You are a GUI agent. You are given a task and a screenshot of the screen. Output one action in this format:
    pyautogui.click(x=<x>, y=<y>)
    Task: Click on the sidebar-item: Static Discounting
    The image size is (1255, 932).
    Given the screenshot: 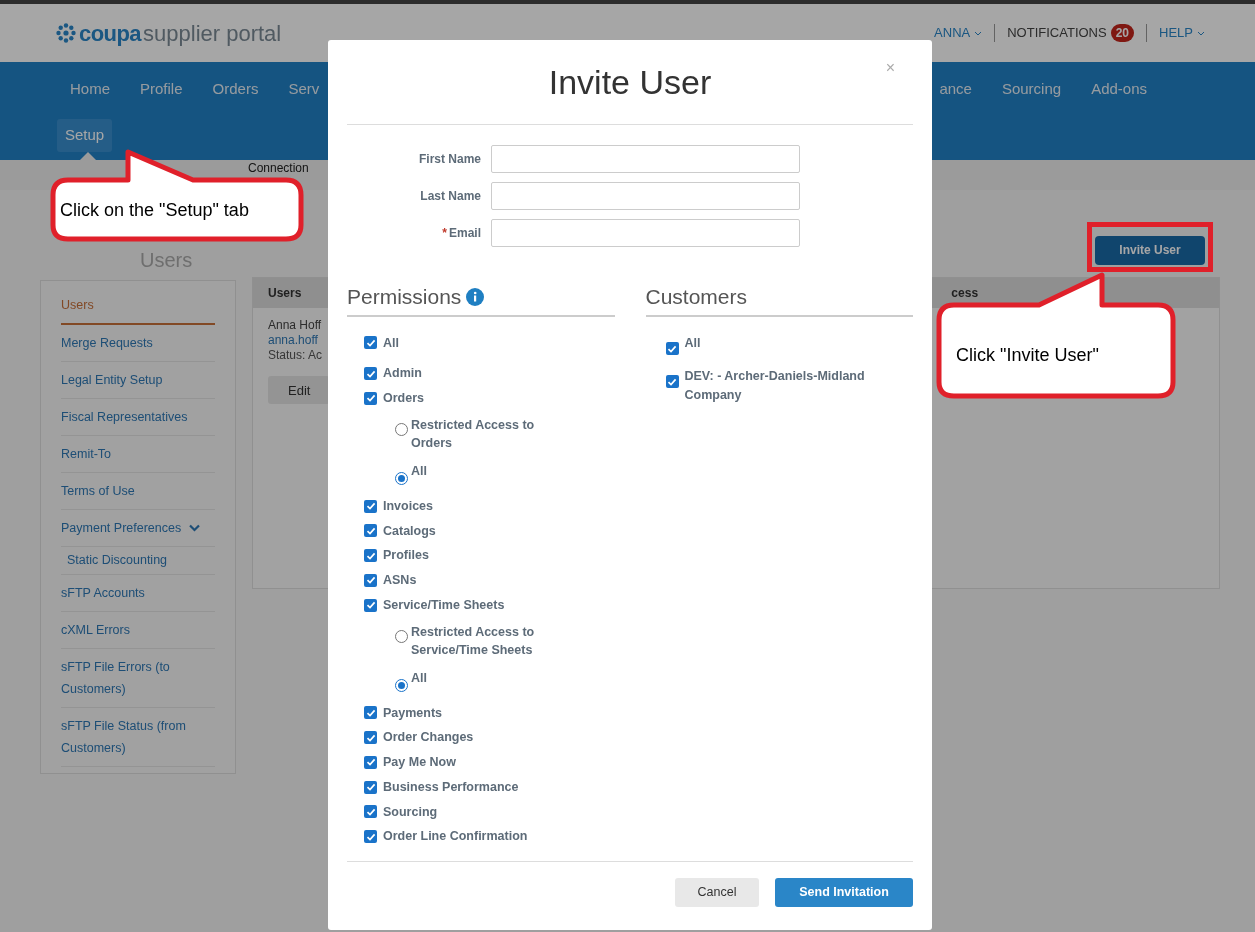 What is the action you would take?
    pyautogui.click(x=138, y=561)
    